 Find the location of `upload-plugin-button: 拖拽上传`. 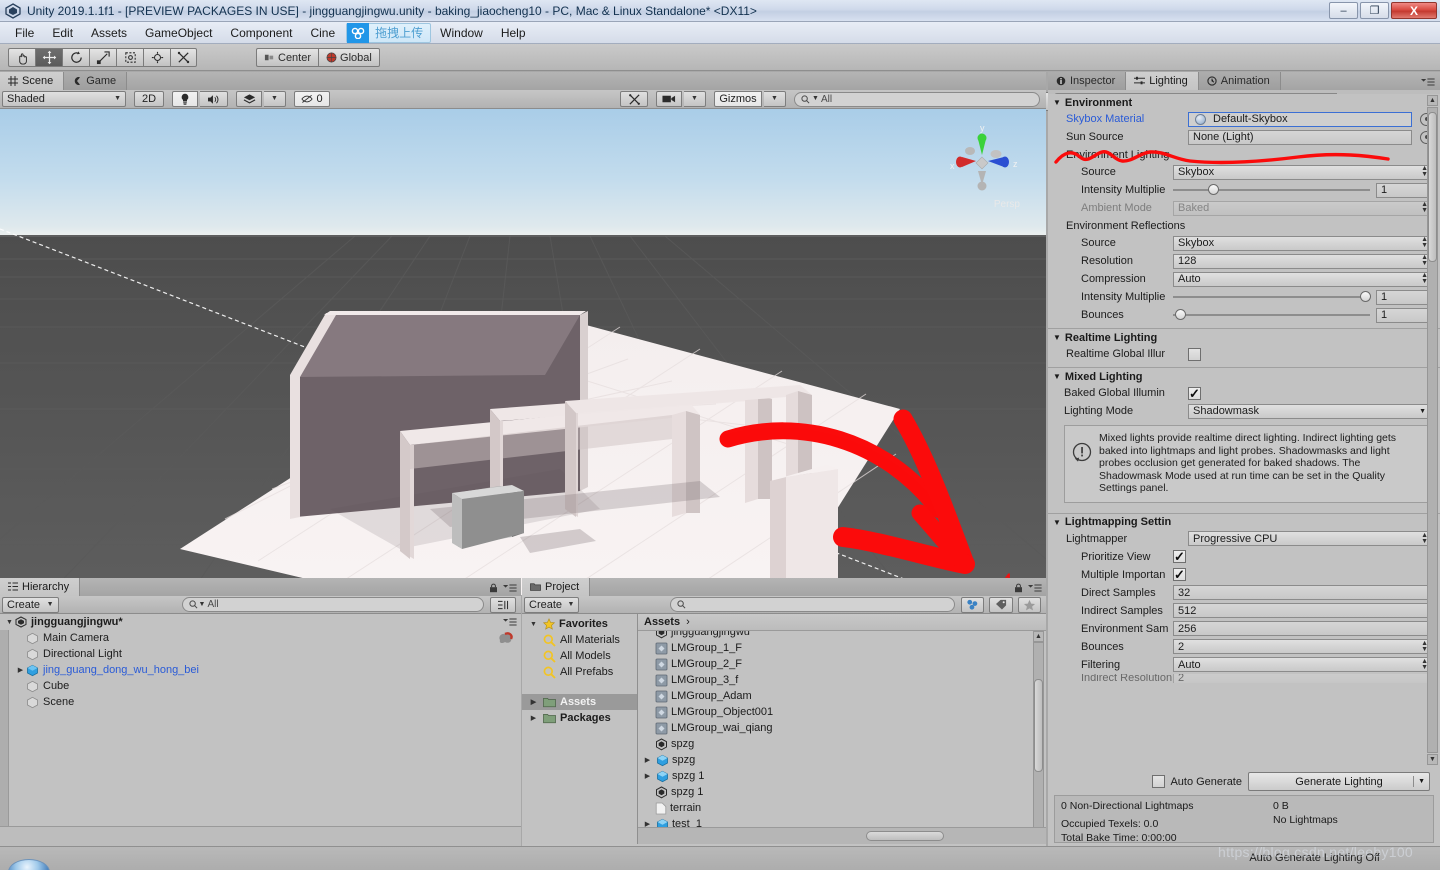

upload-plugin-button: 拖拽上传 is located at coordinates (389, 32).